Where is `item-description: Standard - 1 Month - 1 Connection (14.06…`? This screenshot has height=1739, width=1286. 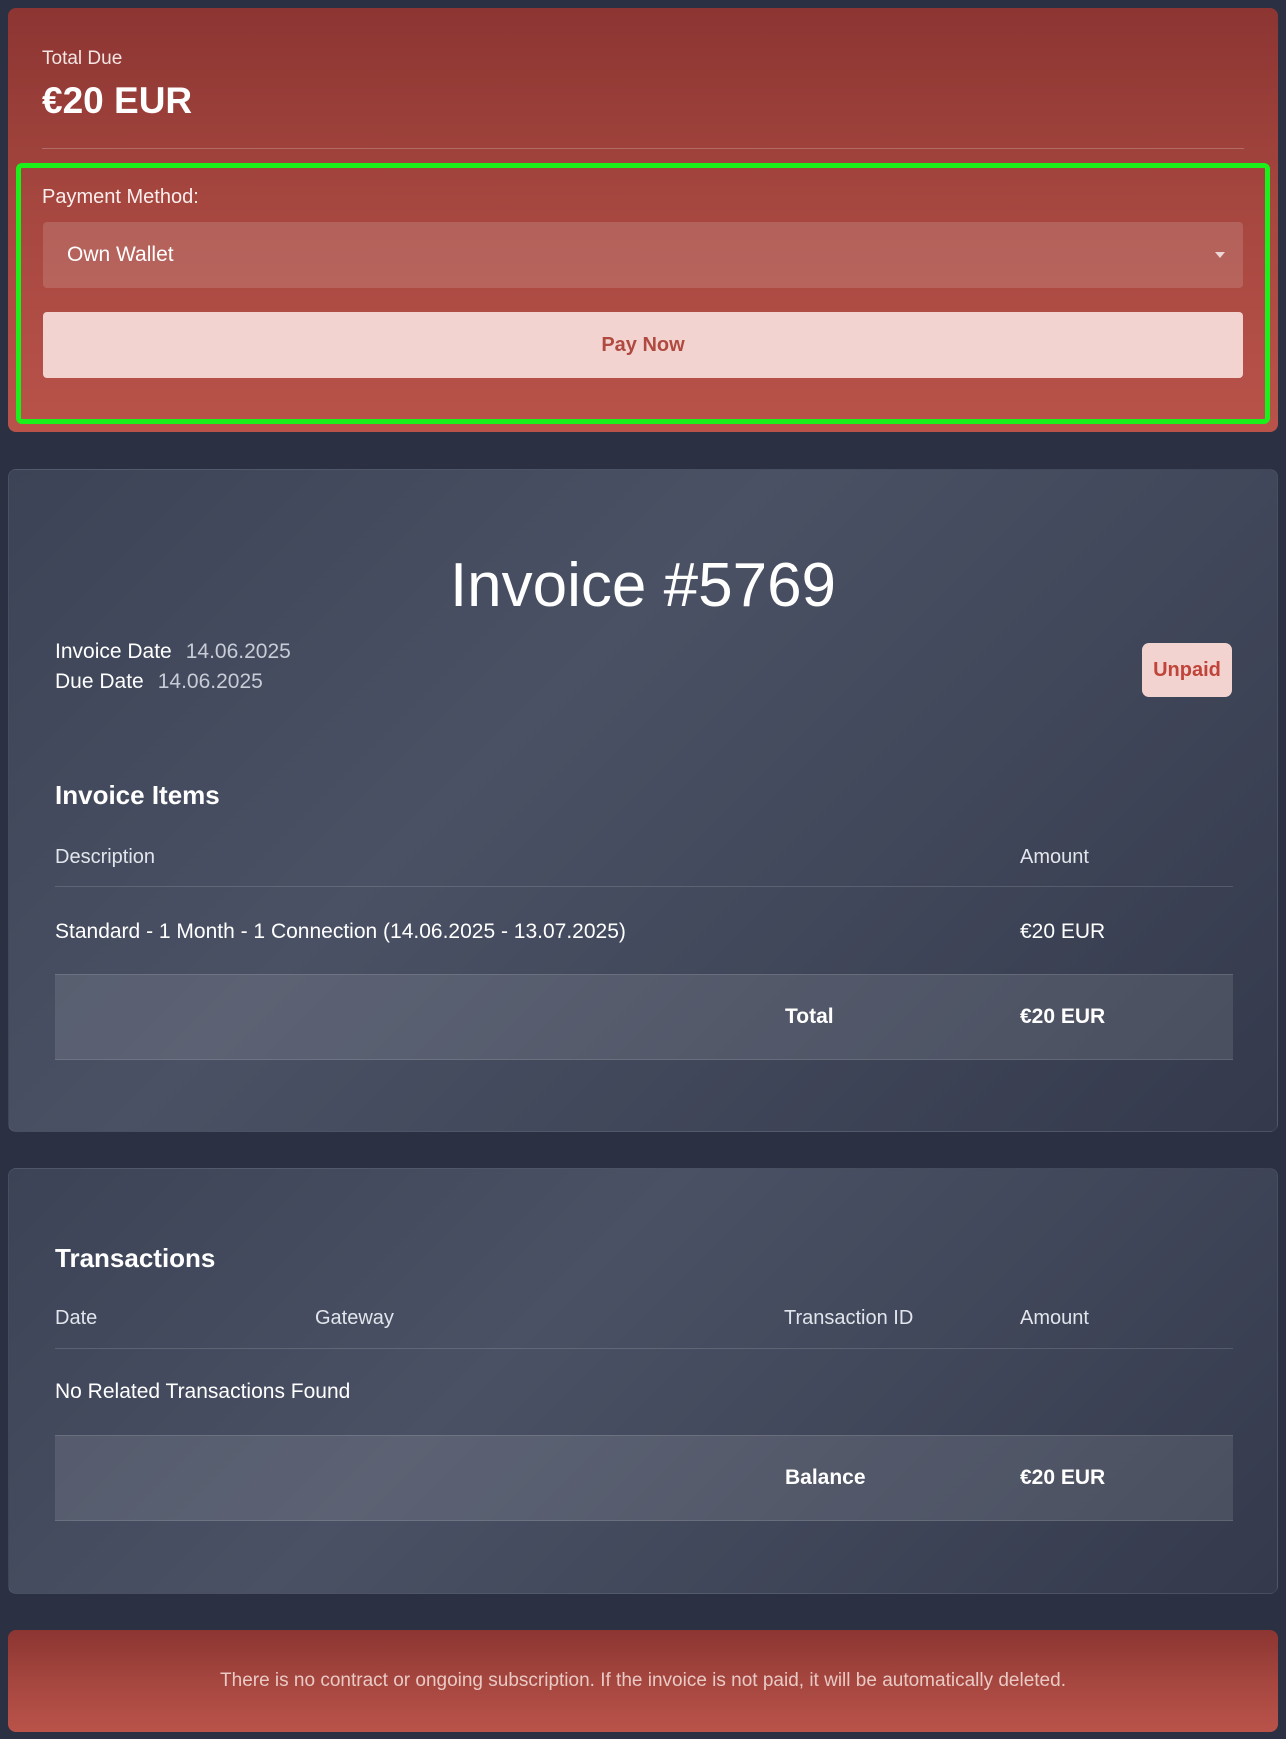
item-description: Standard - 1 Month - 1 Connection (14.06… is located at coordinates (340, 931).